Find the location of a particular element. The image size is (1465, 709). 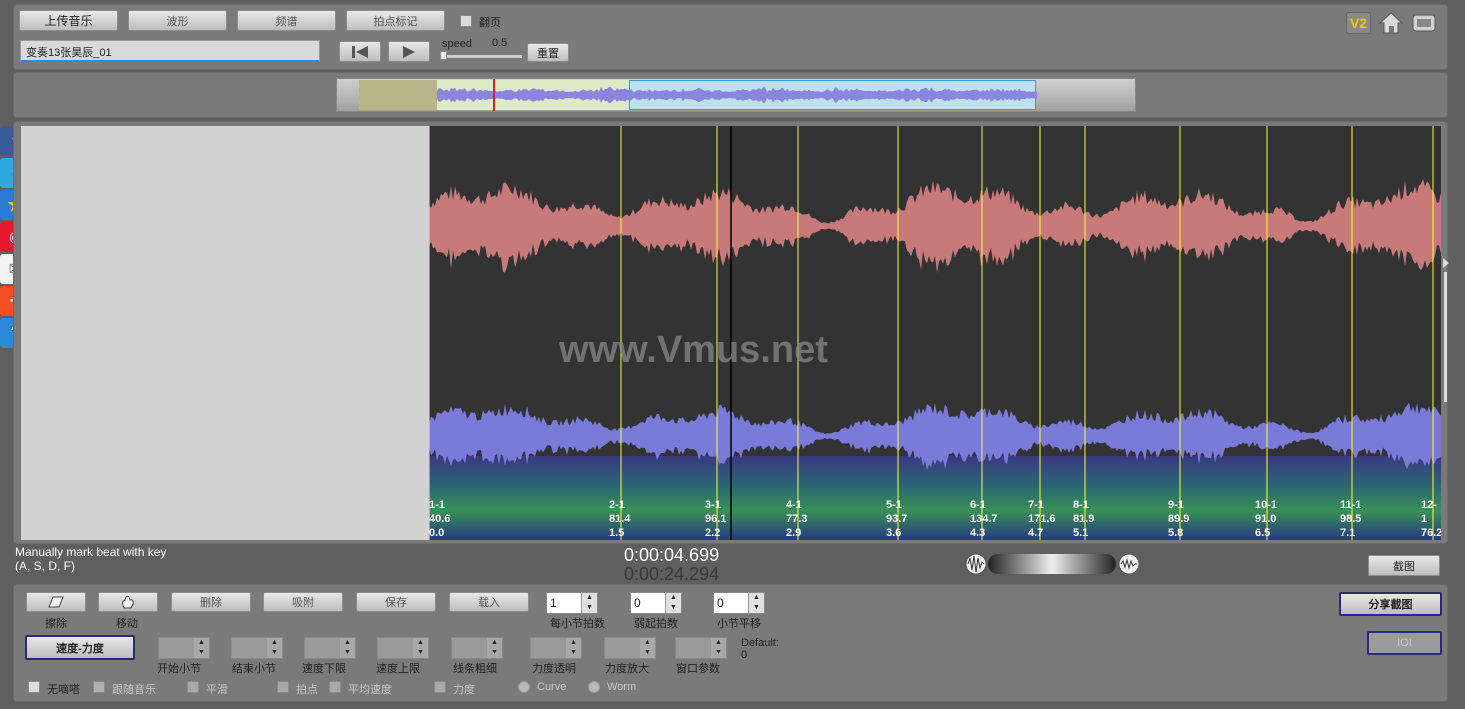

beat-mark-button: 拍点标记 is located at coordinates (395, 20).